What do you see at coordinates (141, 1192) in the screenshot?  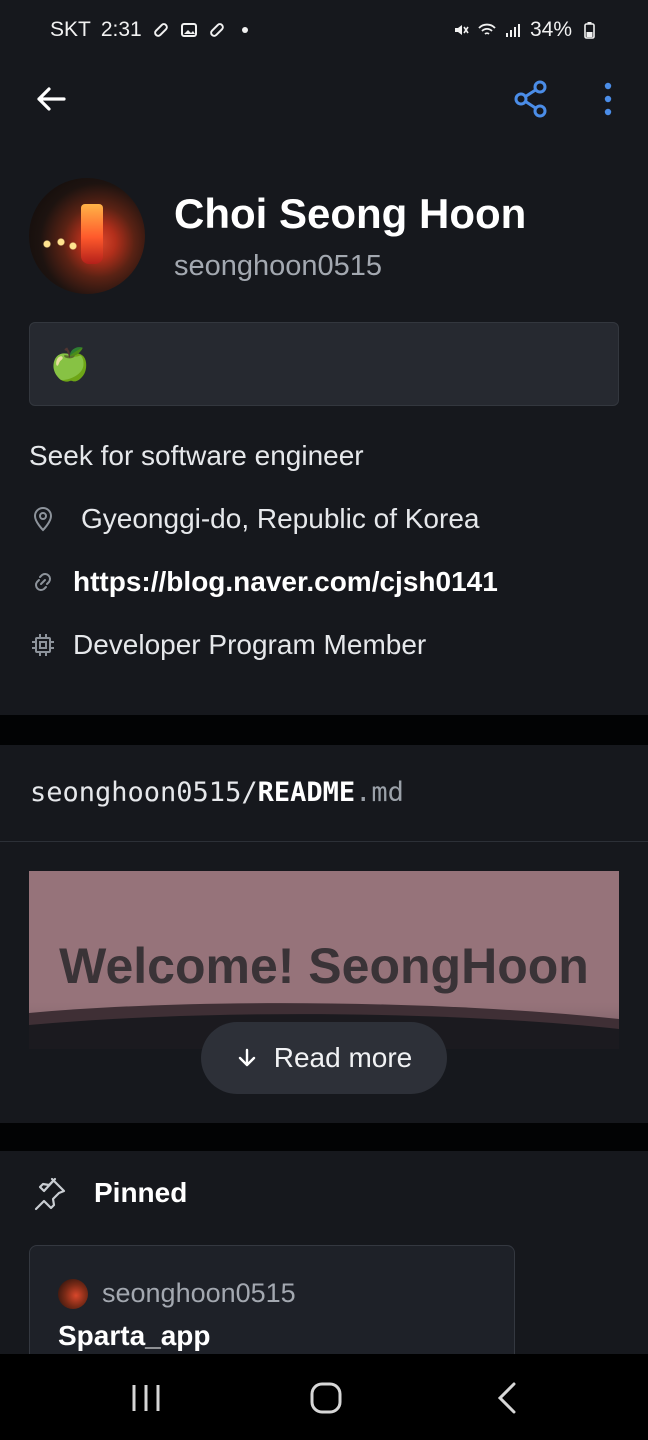 I see `pinned-title: Pinned` at bounding box center [141, 1192].